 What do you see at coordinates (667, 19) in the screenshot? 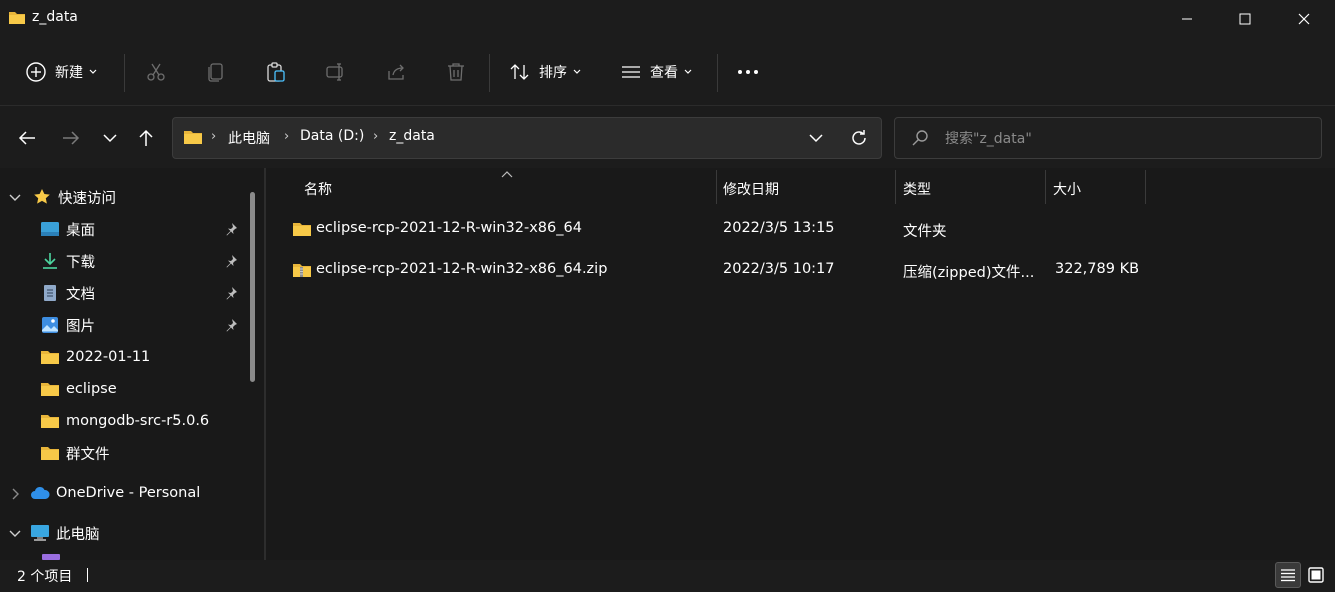
I see `title-bar` at bounding box center [667, 19].